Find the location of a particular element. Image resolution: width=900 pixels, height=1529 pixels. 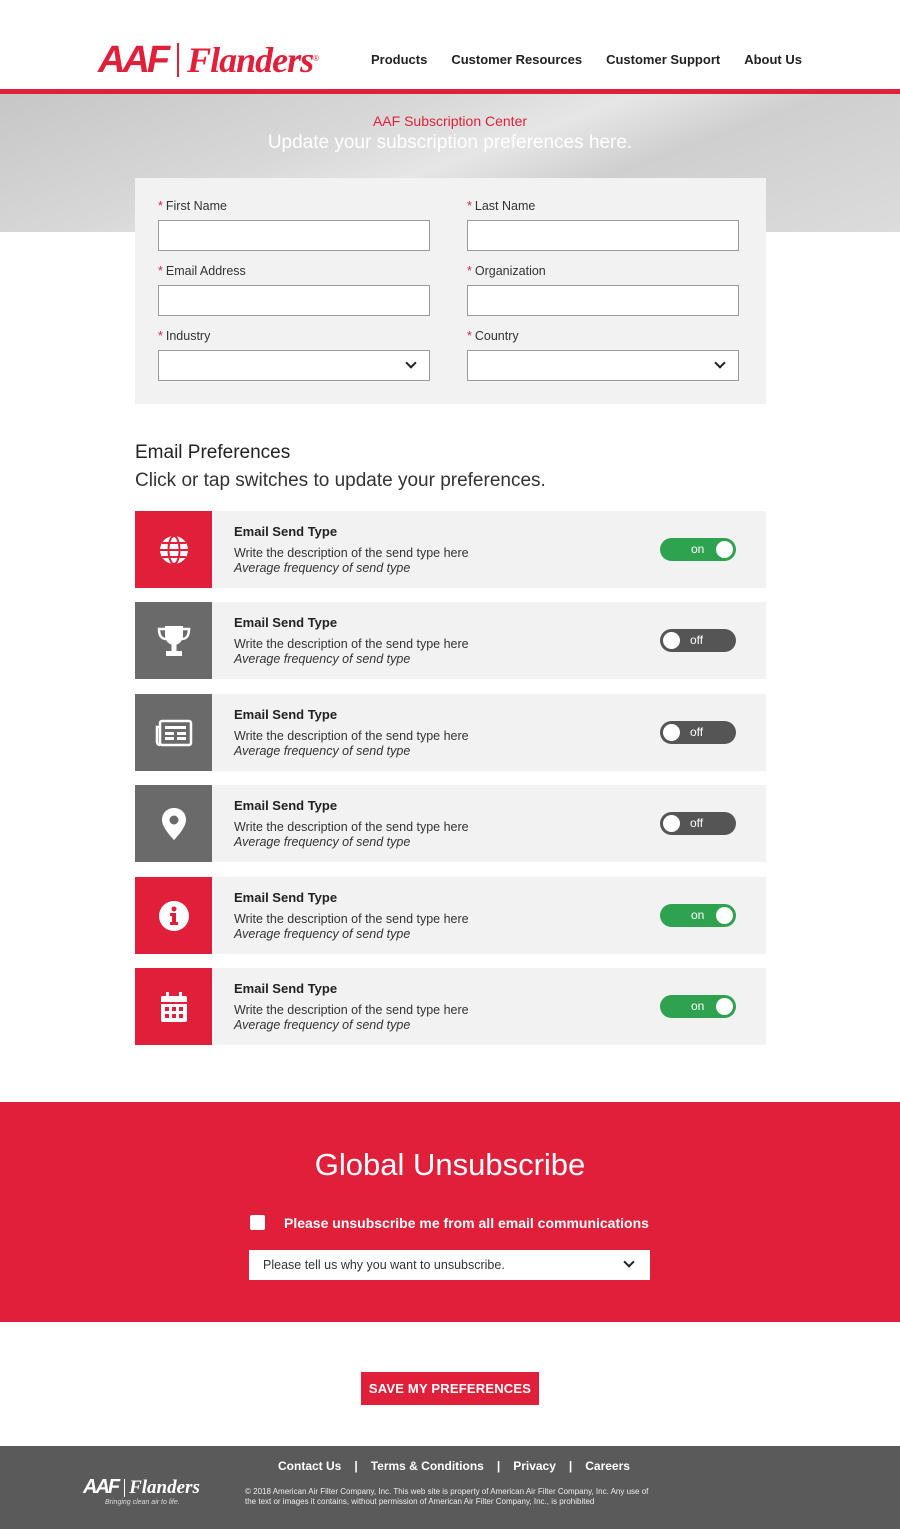

nav-about-us: About Us is located at coordinates (773, 59).